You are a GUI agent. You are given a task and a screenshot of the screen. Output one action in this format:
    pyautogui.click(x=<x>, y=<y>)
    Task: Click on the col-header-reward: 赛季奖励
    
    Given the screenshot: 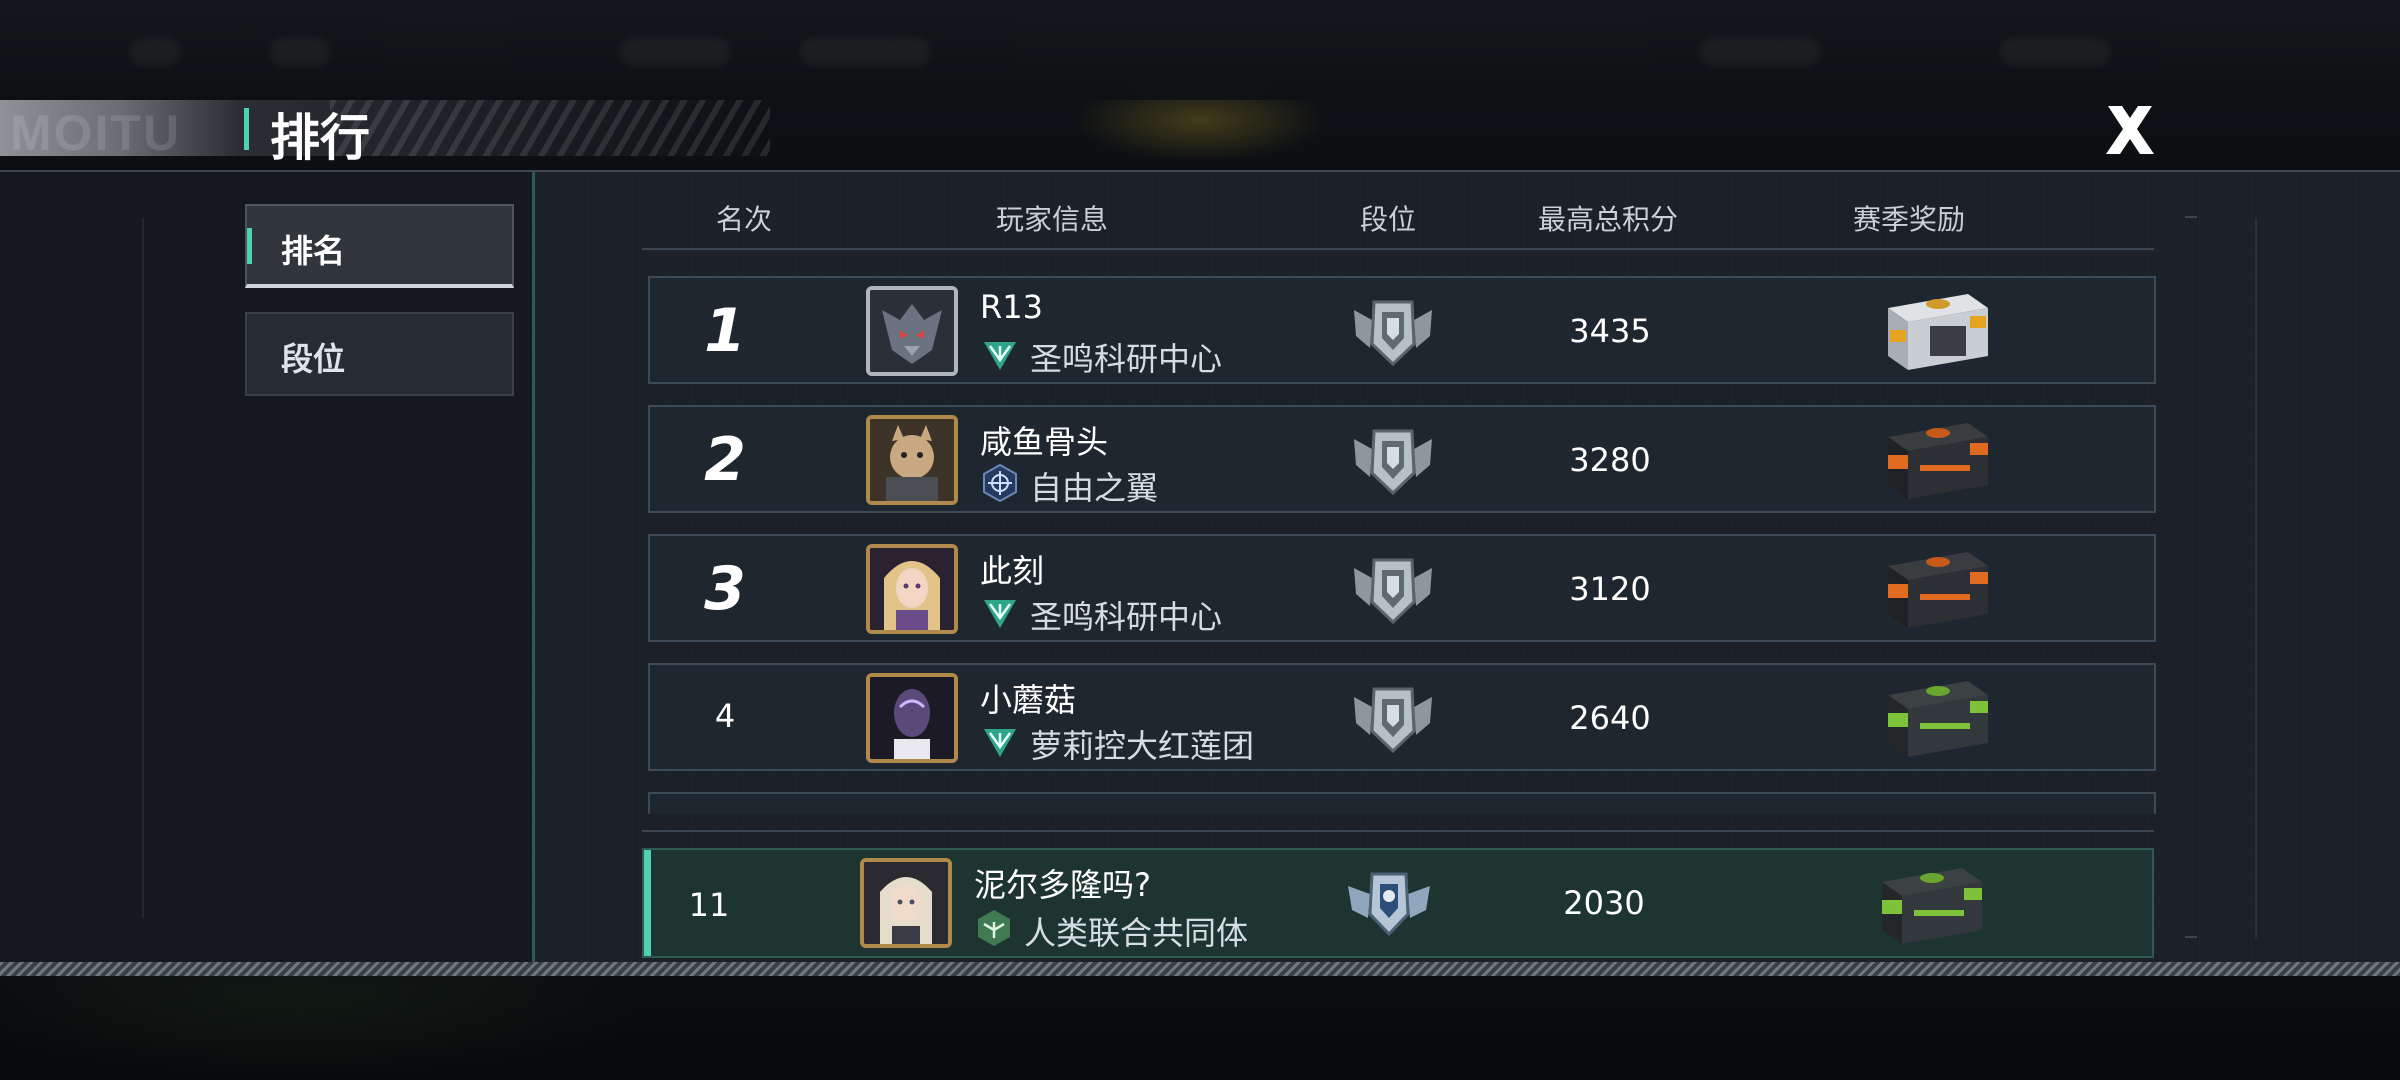 What is the action you would take?
    pyautogui.click(x=1909, y=219)
    